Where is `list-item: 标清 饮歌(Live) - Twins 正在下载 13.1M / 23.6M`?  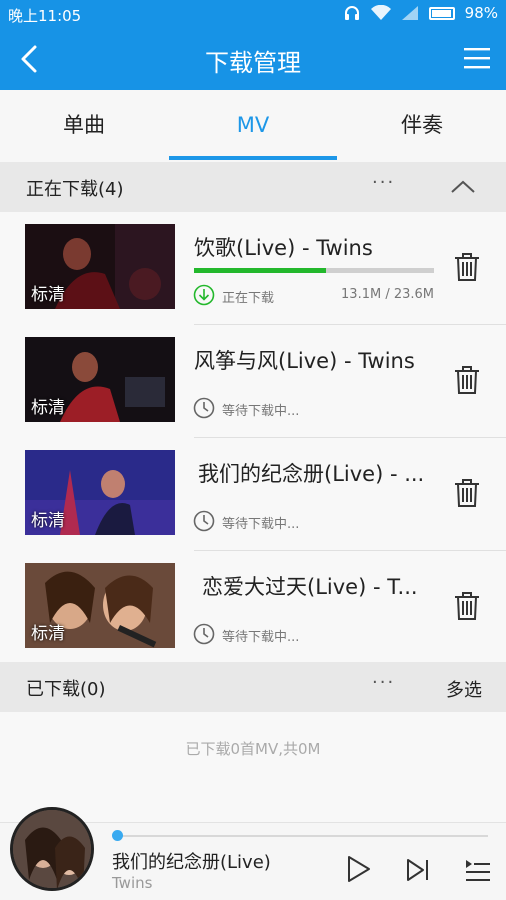 list-item: 标清 饮歌(Live) - Twins 正在下载 13.1M / 23.6M is located at coordinates (253, 268).